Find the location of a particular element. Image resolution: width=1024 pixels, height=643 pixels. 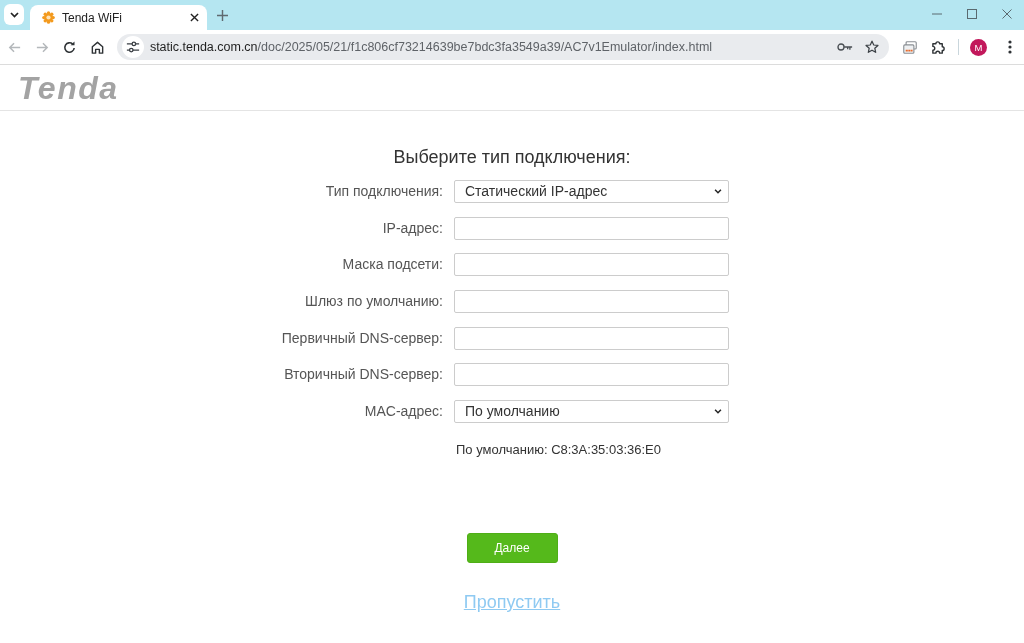

sliders-icon is located at coordinates (132, 47).